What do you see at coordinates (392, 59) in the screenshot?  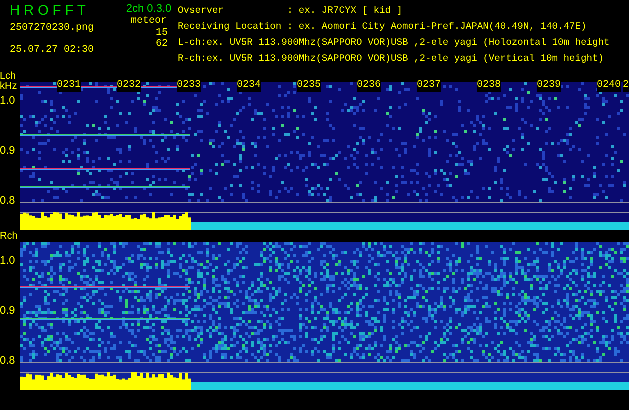 I see `info-line: R-ch:ex. UV5R 113.900Mhz(SAPPORO VOR)USB ,2-ele yagi (Vertical 10m height)` at bounding box center [392, 59].